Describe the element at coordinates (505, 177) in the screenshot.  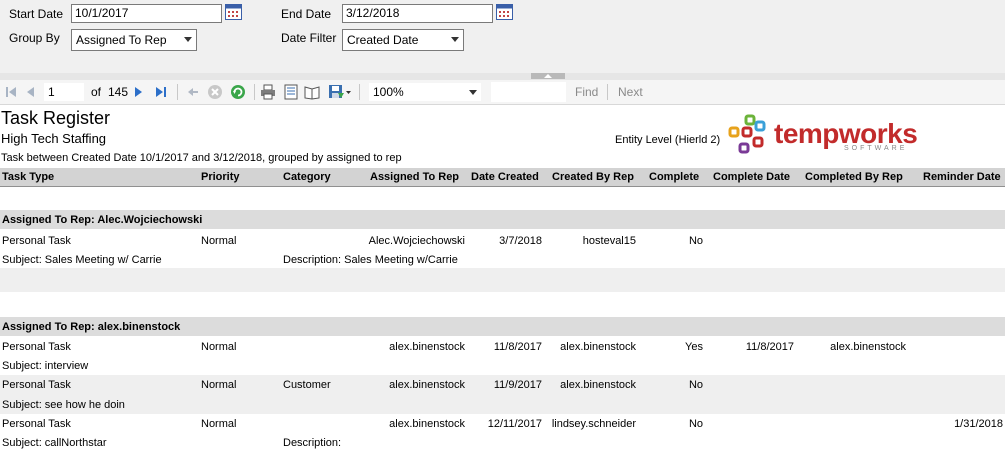
I see `column-header: Date Created` at that location.